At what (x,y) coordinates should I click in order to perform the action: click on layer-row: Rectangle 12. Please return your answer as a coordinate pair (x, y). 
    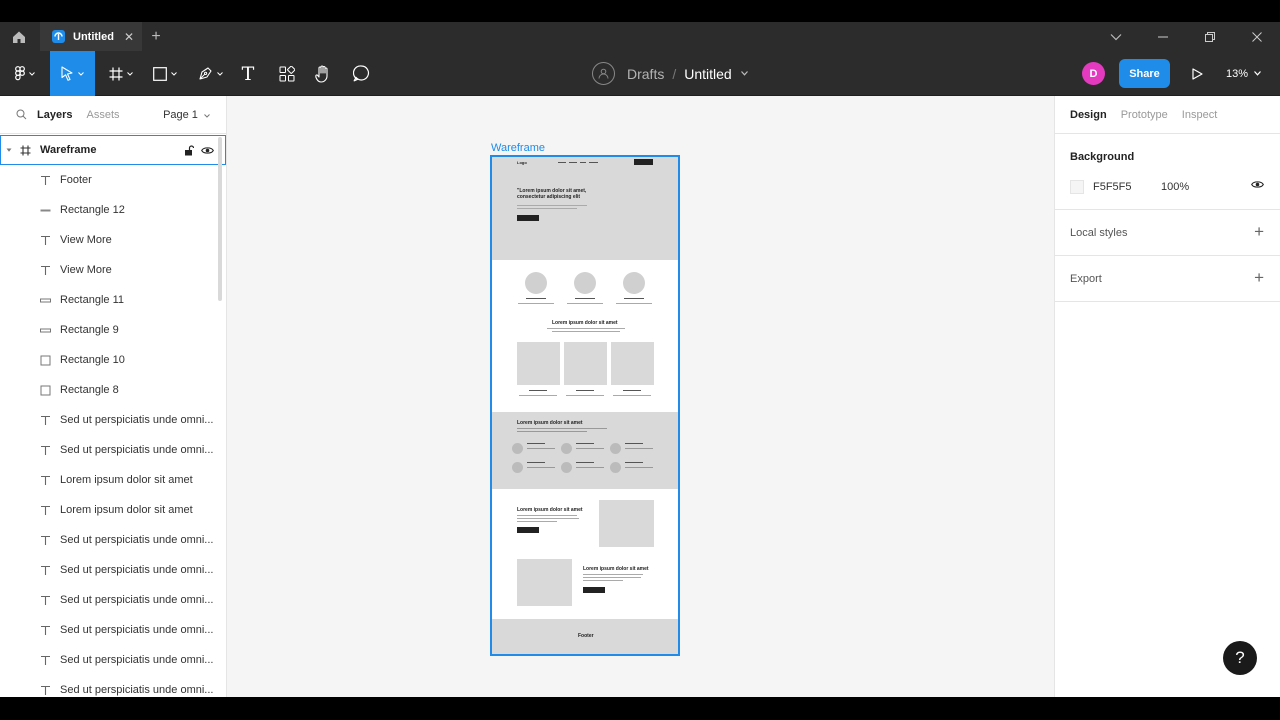
    Looking at the image, I should click on (113, 210).